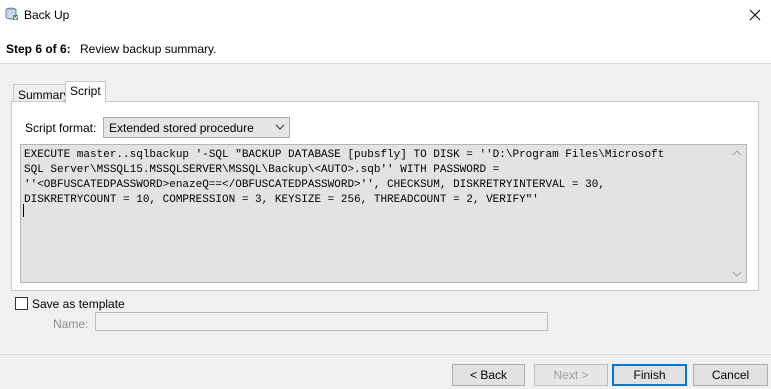  Describe the element at coordinates (47, 15) in the screenshot. I see `window-title: Back Up` at that location.